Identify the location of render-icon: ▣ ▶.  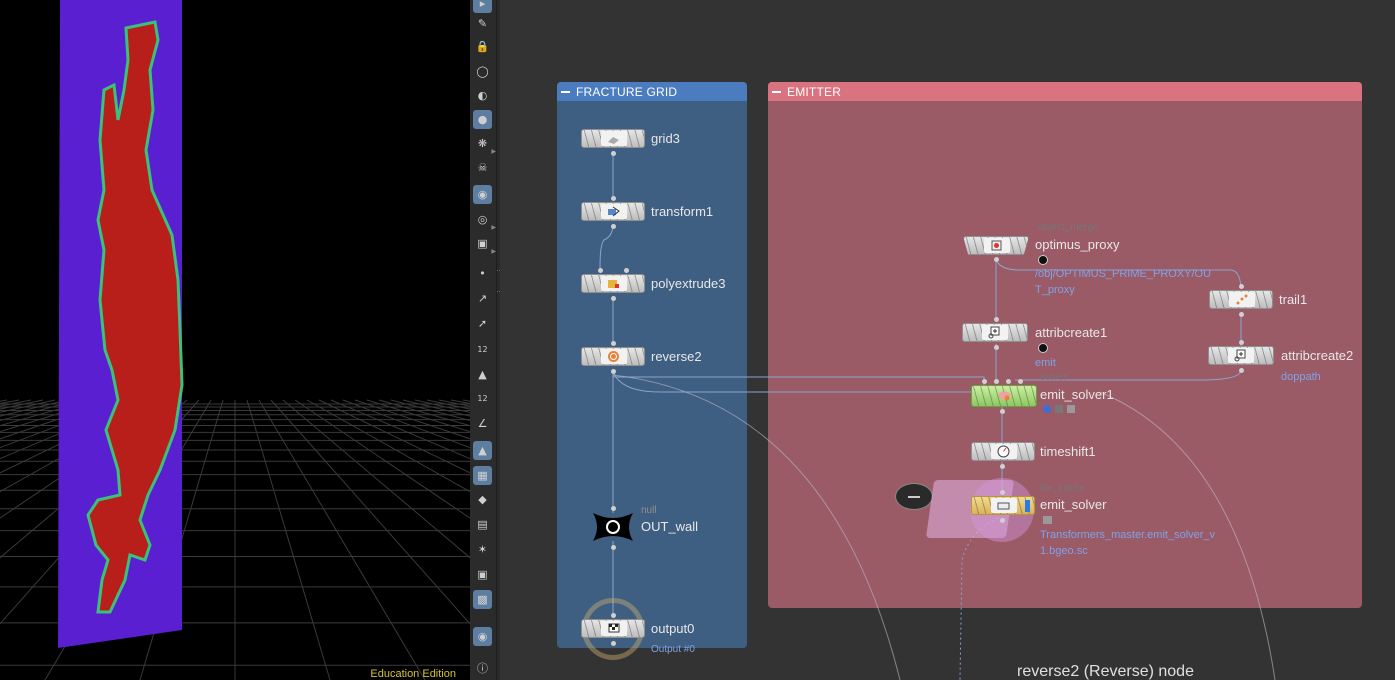
(484, 244).